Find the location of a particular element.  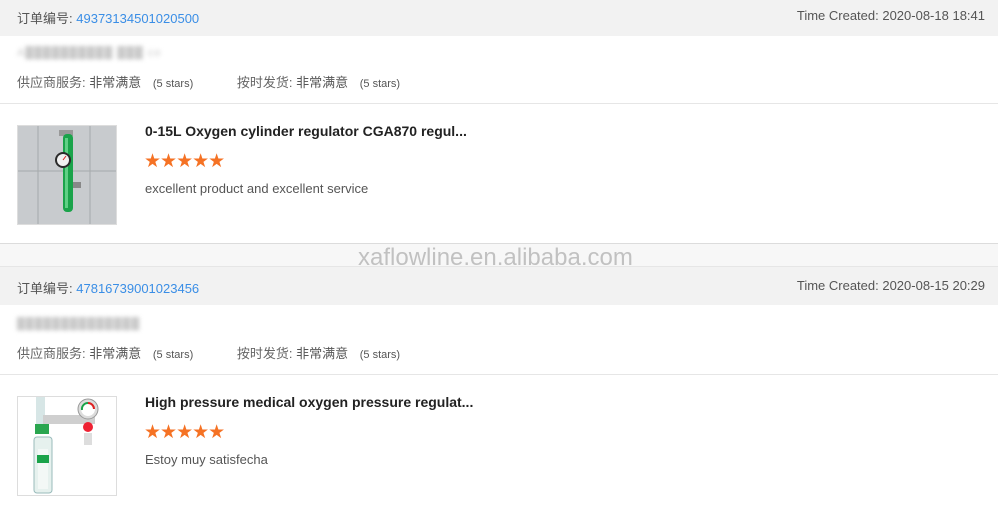

order-number-link: 49373134501020500 is located at coordinates (137, 18).